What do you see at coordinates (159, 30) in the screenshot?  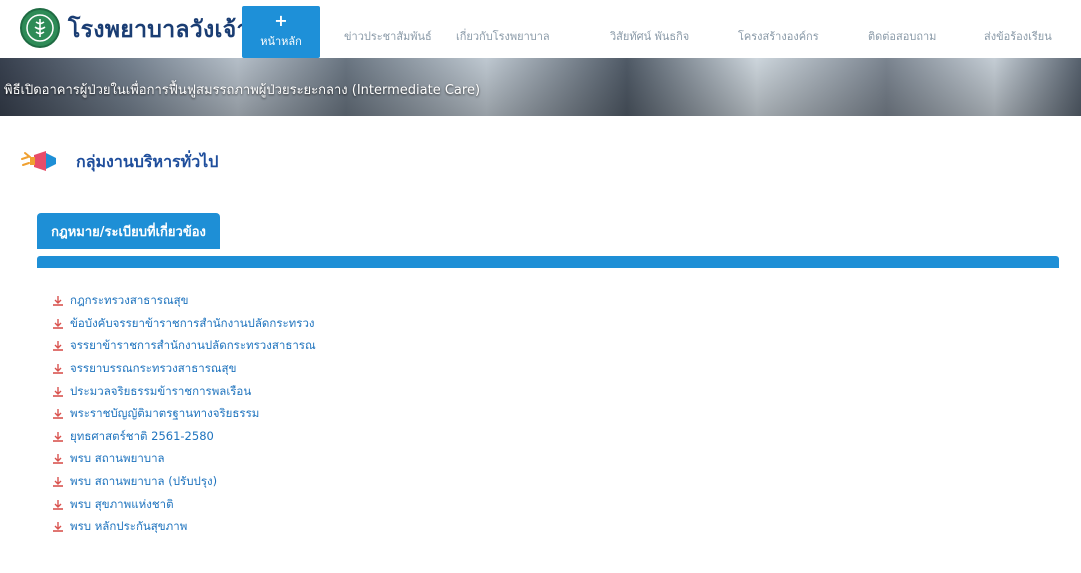 I see `site-title: โรงพยาบาลวังเจ้า` at bounding box center [159, 30].